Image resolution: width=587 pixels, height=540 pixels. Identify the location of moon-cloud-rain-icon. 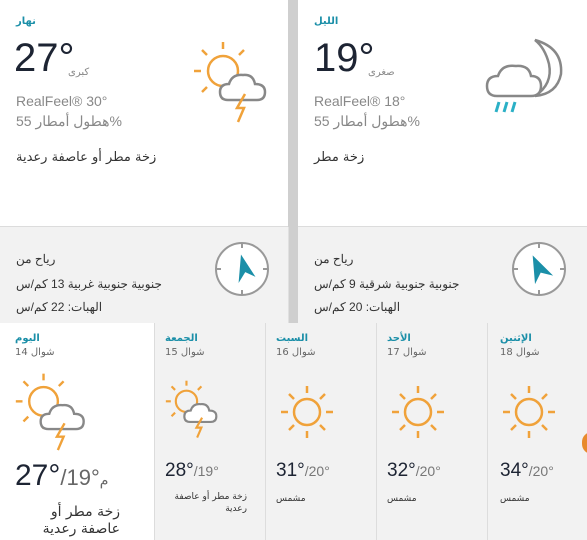
(524, 75).